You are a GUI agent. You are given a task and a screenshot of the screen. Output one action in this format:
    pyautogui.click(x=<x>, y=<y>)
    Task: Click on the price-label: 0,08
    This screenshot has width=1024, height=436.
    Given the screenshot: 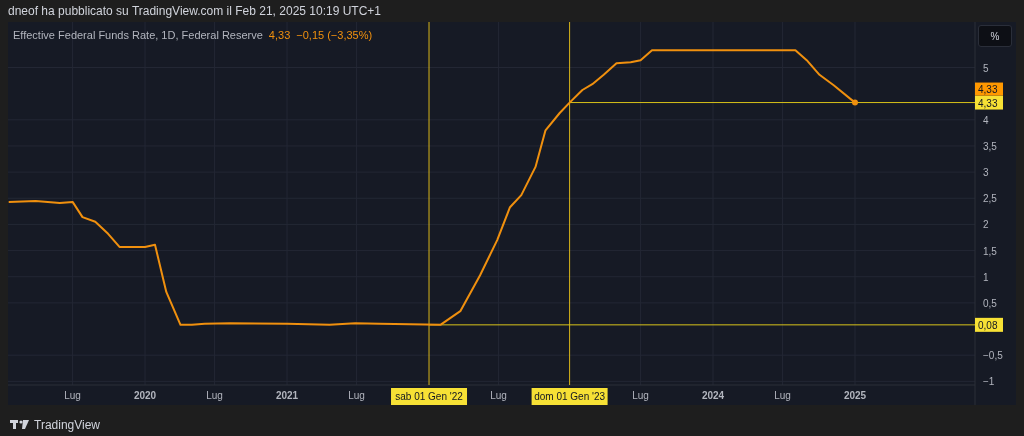 What is the action you would take?
    pyautogui.click(x=989, y=324)
    